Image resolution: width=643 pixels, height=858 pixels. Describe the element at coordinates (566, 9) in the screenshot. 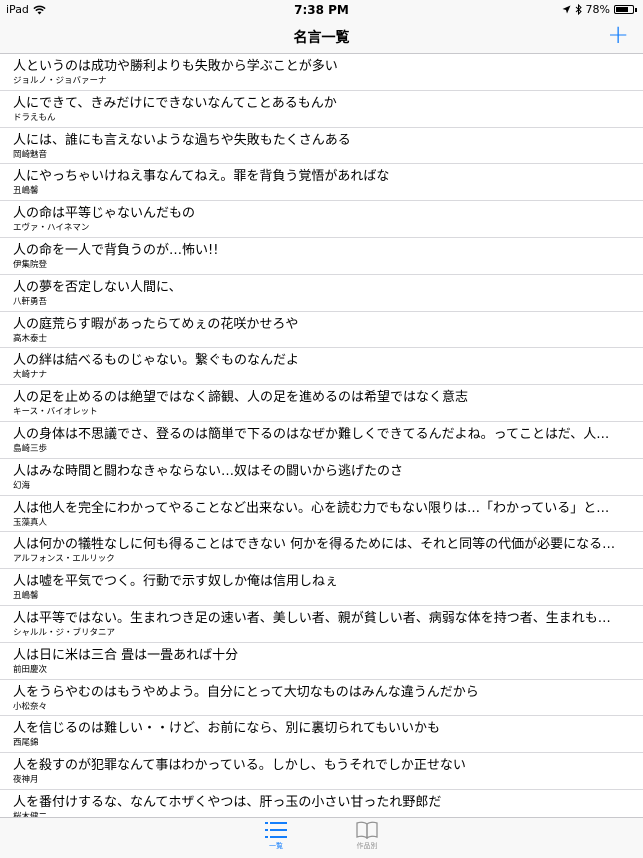

I see `location-icon` at that location.